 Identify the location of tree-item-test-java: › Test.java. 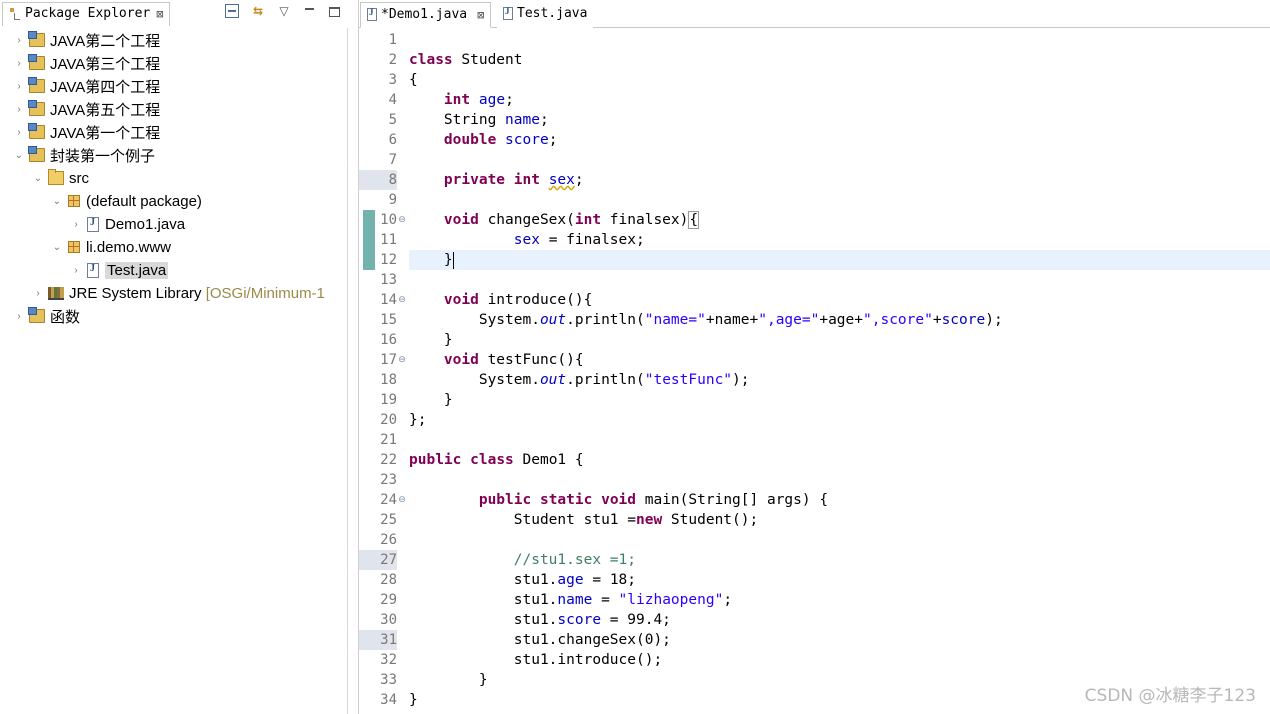
(119, 270).